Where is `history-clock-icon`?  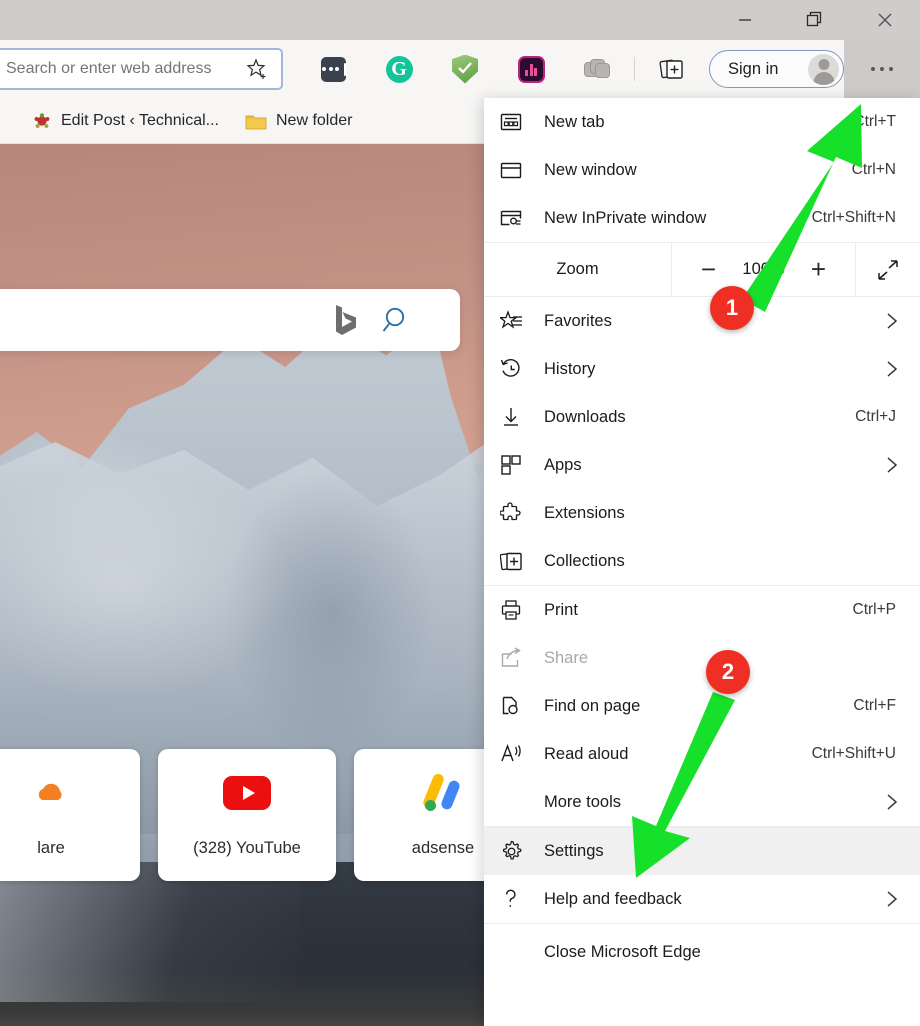 history-clock-icon is located at coordinates (522, 369).